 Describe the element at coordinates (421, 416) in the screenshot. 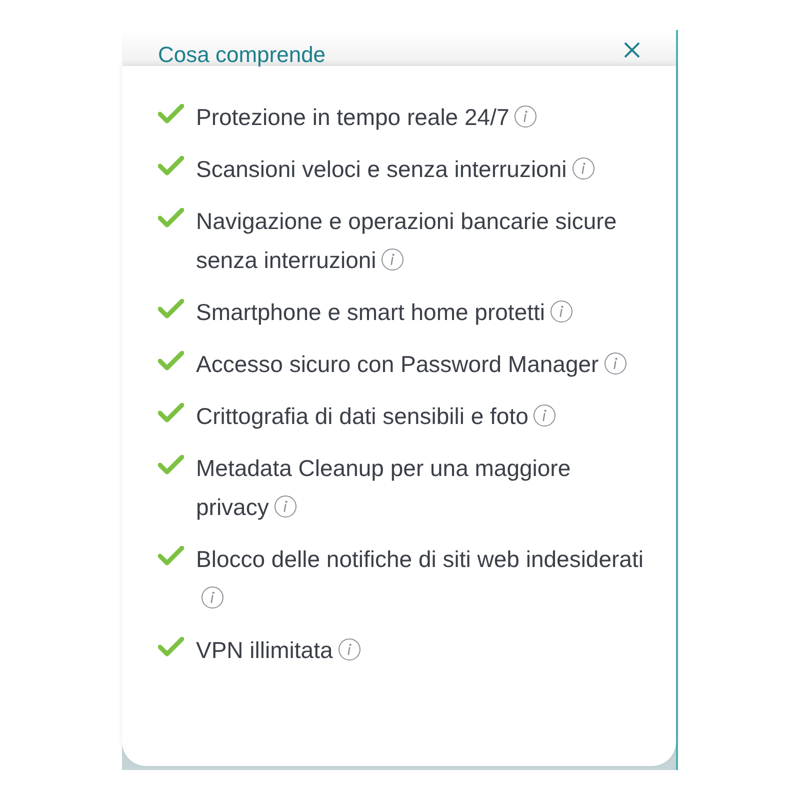

I see `feature-text: Crittografia di dati sensibili e foto` at that location.